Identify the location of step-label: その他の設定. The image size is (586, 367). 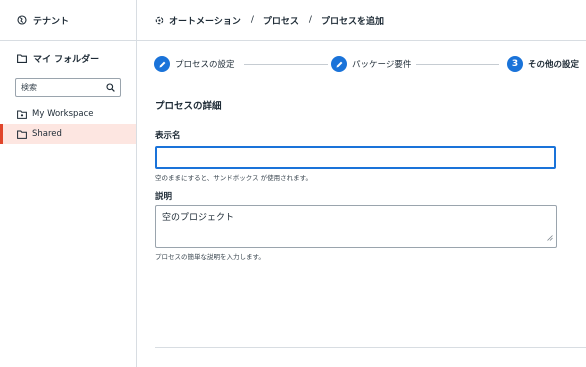
(554, 65).